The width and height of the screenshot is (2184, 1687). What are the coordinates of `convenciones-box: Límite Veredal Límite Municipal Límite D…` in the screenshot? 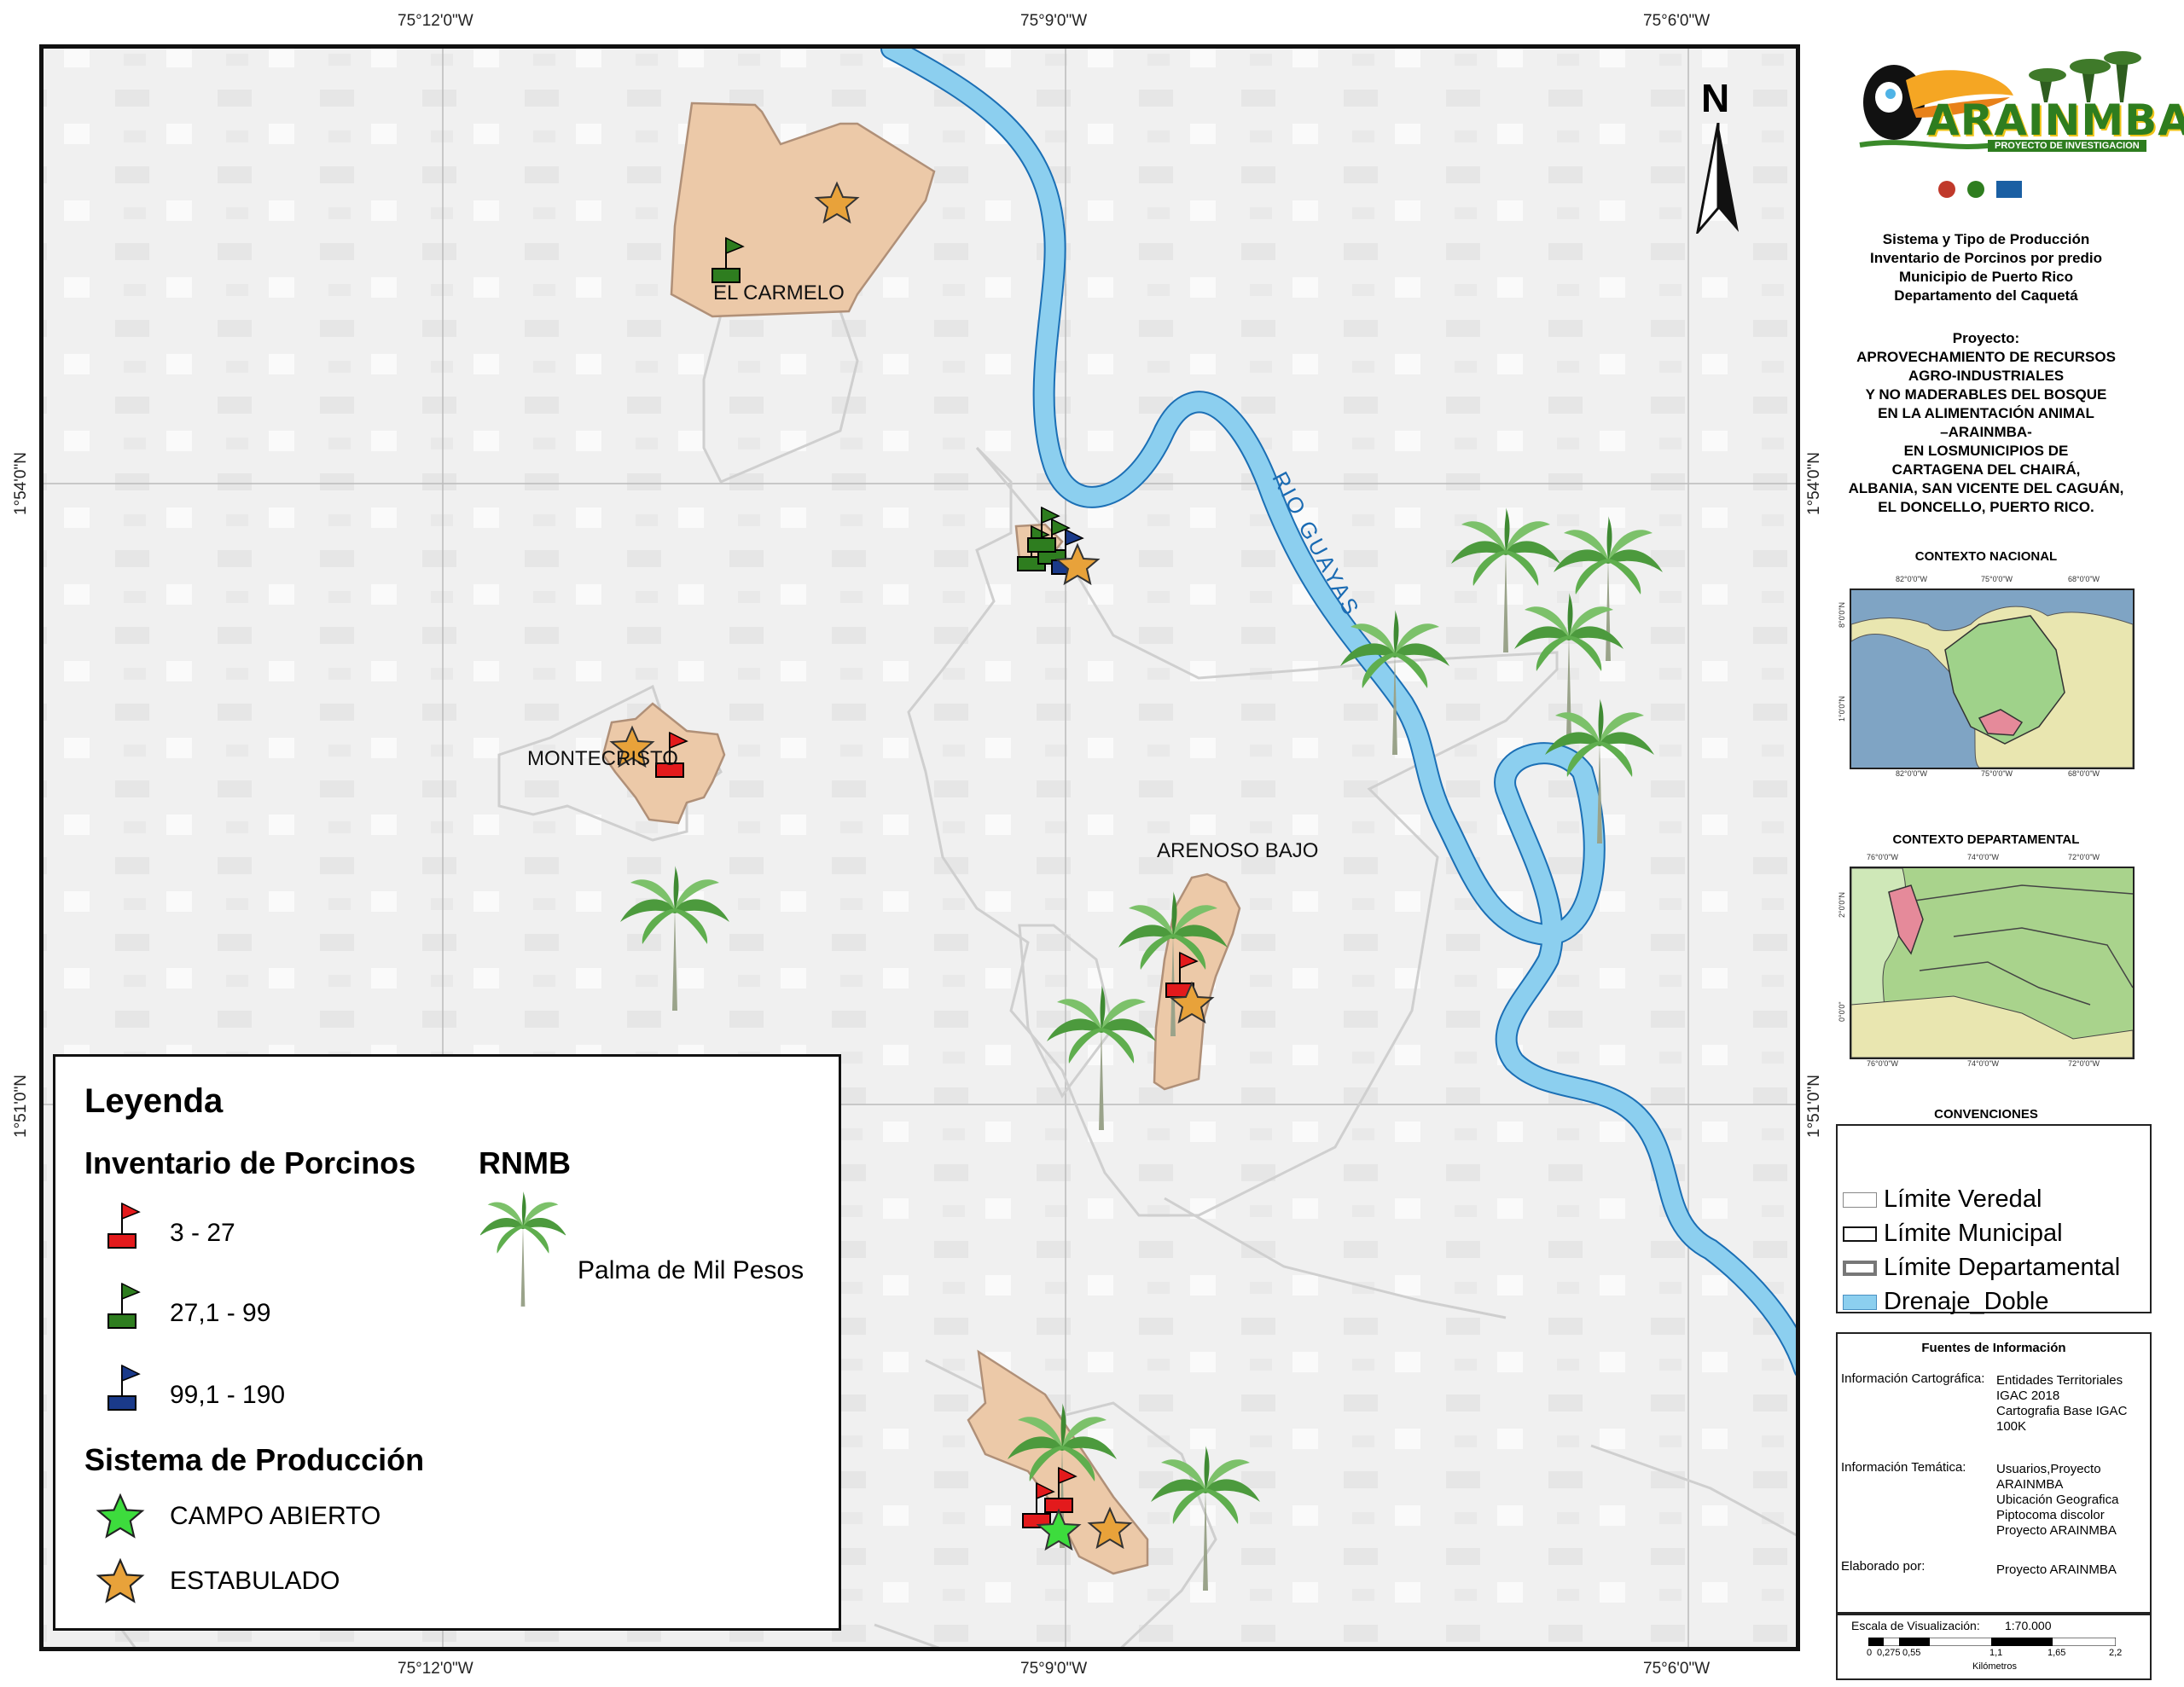 It's located at (1994, 1219).